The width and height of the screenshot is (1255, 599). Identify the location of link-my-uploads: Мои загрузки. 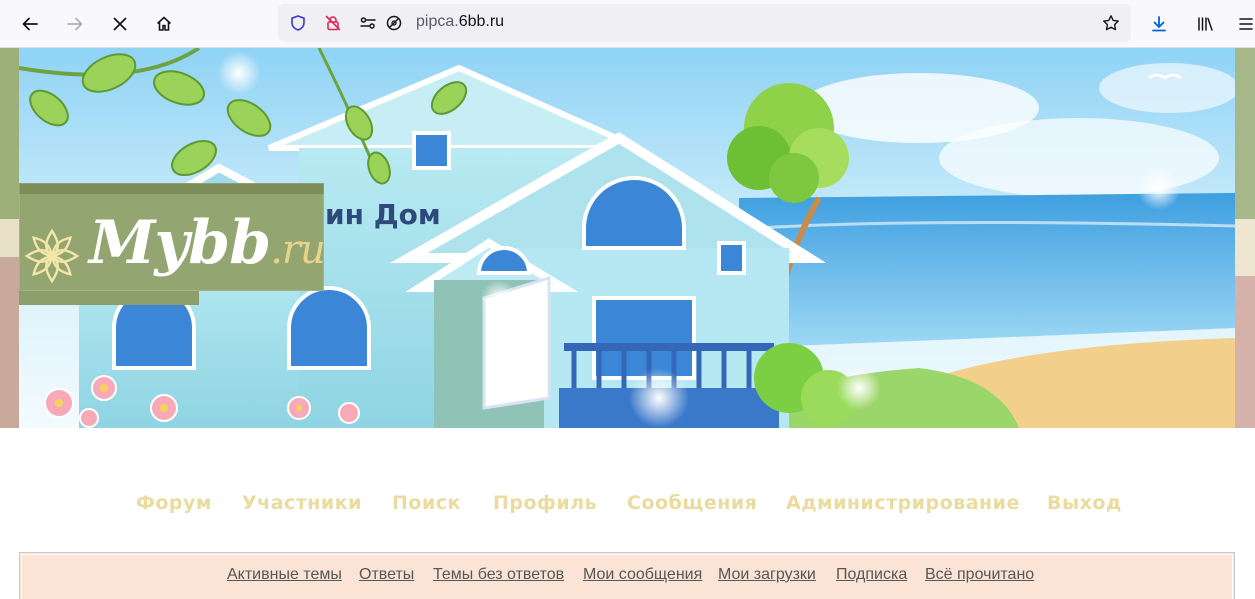
(767, 575).